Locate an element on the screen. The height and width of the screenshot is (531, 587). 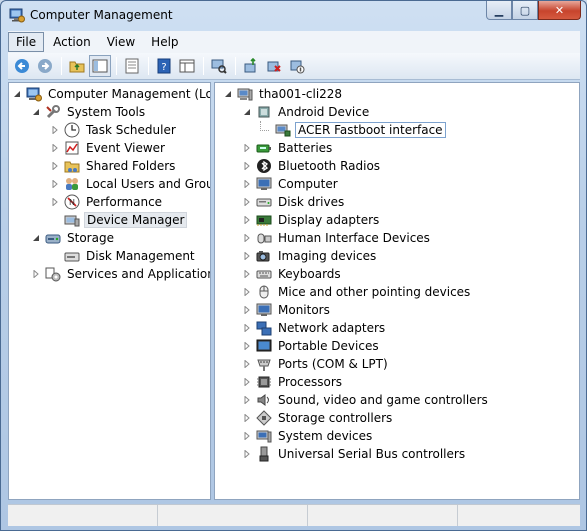
tree-item-tha001-cli228: tha001-cli228 is located at coordinates (283, 94).